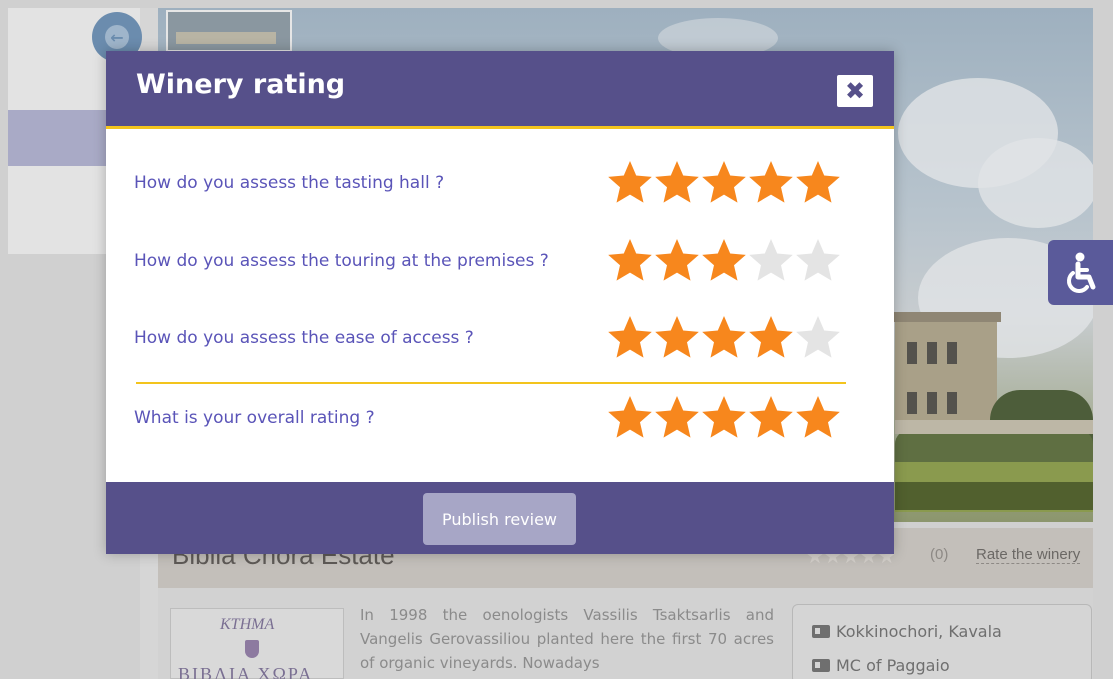  What do you see at coordinates (254, 418) in the screenshot?
I see `question-label: What is your overall rating ?` at bounding box center [254, 418].